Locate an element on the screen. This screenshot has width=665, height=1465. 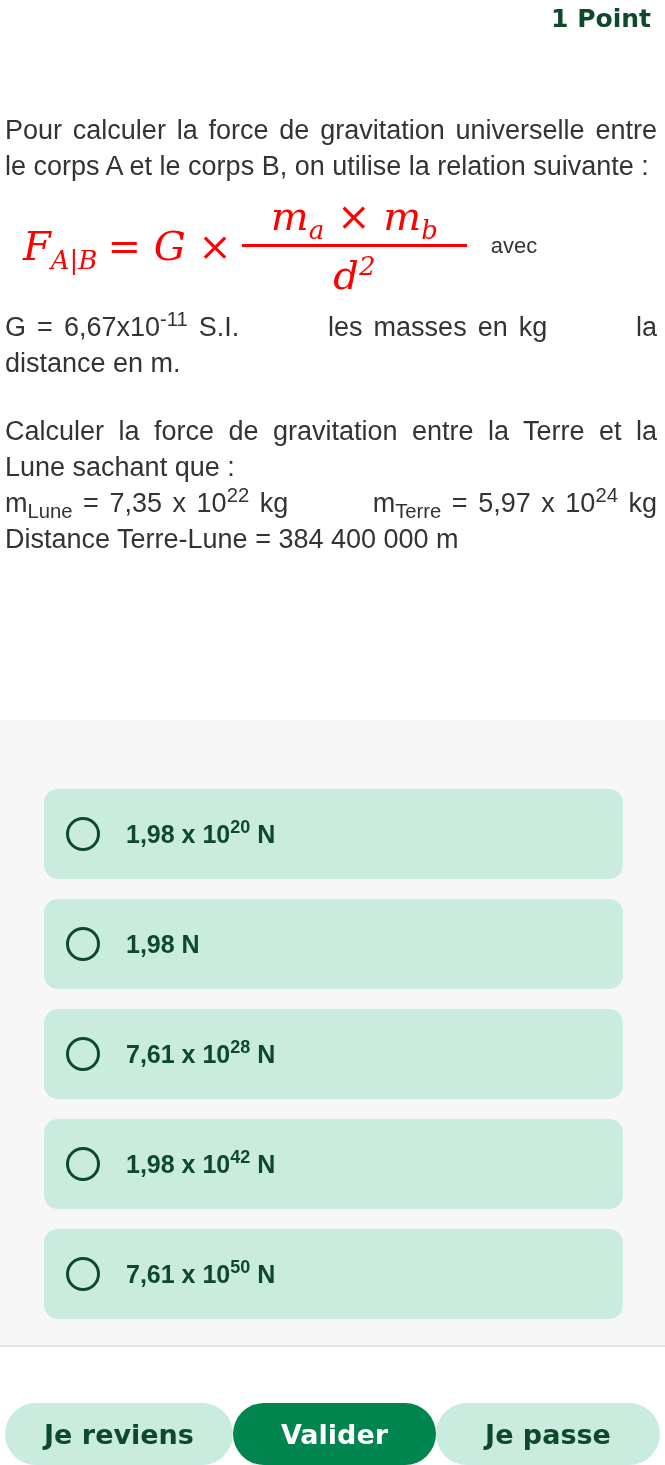
action-button: Je passe is located at coordinates (548, 1434).